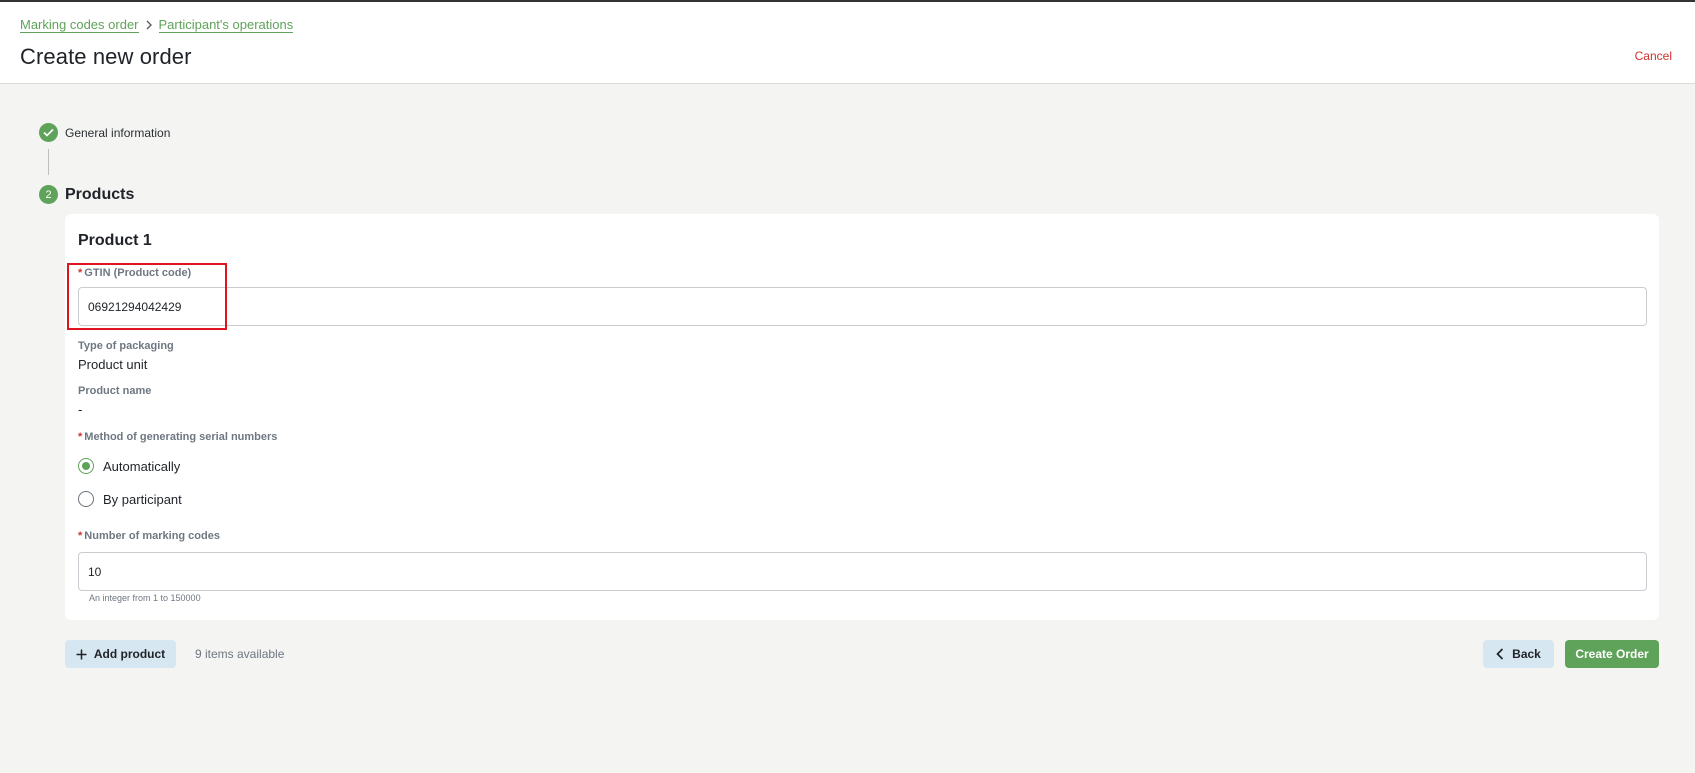 The width and height of the screenshot is (1695, 773). Describe the element at coordinates (226, 25) in the screenshot. I see `breadcrumb-link-participants-operations: Participant's operations` at that location.